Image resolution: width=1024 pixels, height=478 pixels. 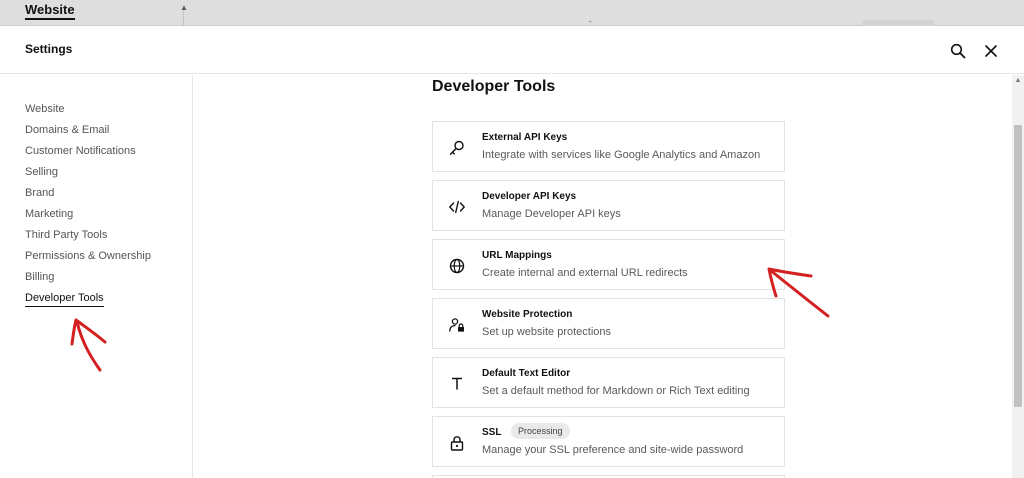 I want to click on background-site-title: Website, so click(x=50, y=11).